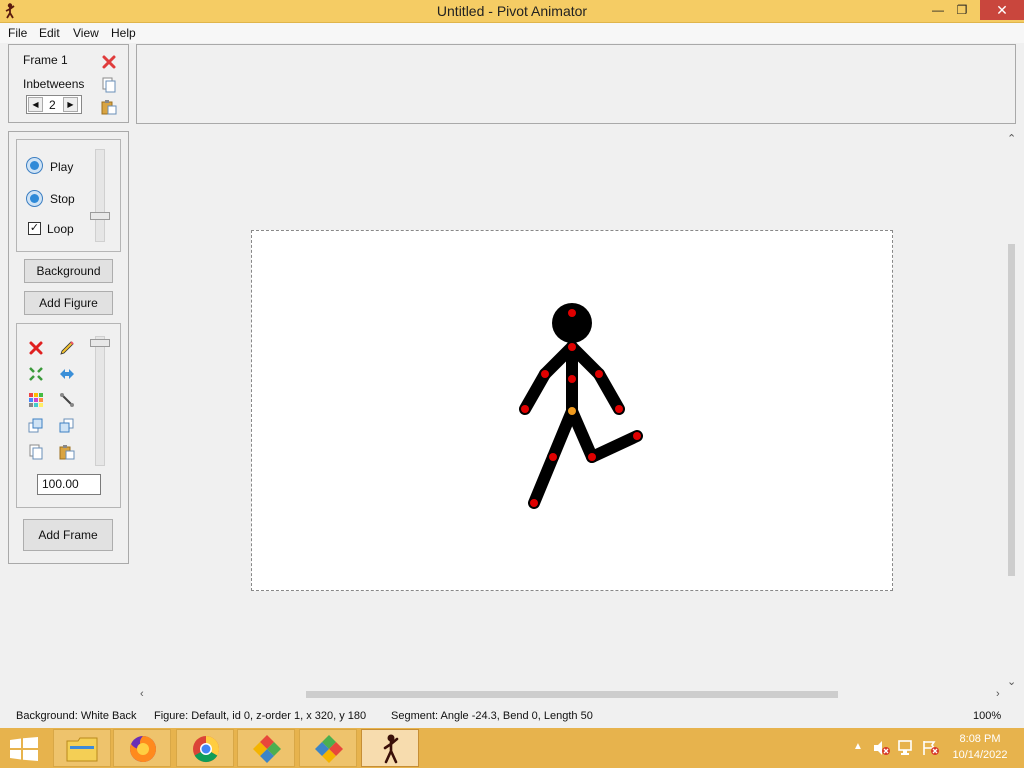  Describe the element at coordinates (36, 426) in the screenshot. I see `bring-to-front-icon` at that location.